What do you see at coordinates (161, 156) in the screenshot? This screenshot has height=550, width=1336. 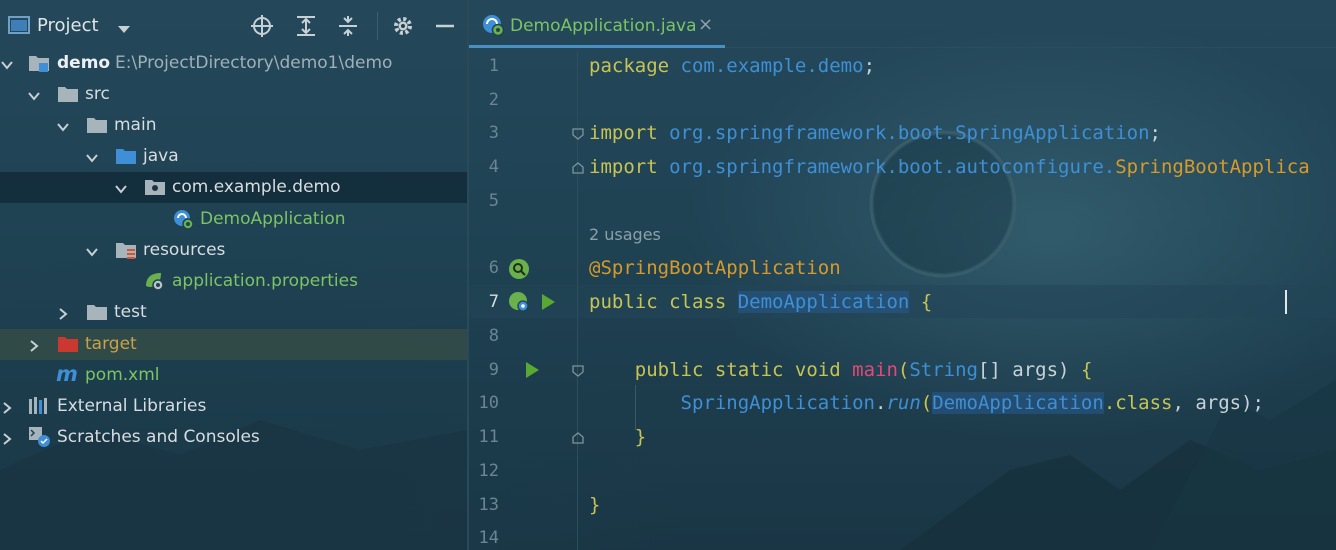 I see `tree-item-label: java` at bounding box center [161, 156].